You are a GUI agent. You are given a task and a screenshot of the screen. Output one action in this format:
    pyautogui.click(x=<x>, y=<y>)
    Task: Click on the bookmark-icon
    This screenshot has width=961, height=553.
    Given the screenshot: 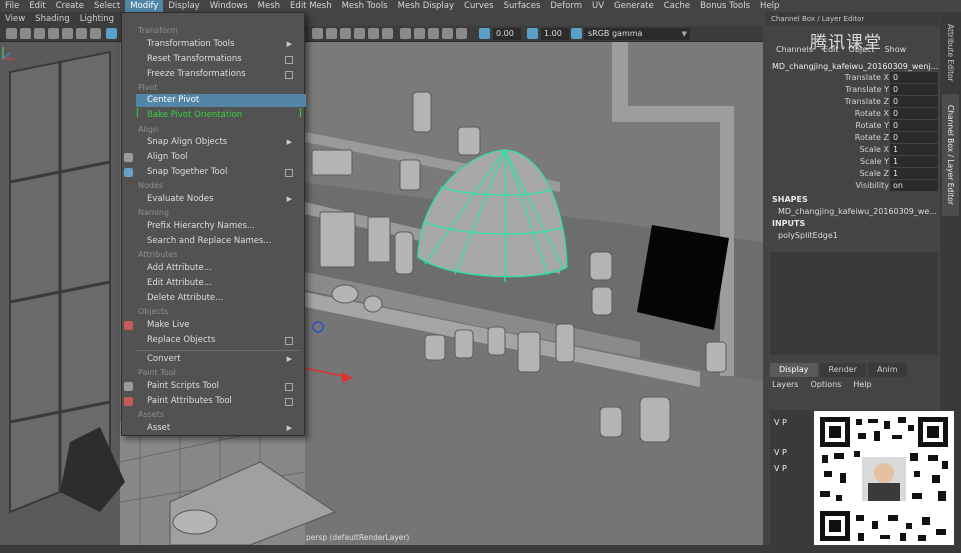 What is the action you would take?
    pyautogui.click(x=39, y=33)
    